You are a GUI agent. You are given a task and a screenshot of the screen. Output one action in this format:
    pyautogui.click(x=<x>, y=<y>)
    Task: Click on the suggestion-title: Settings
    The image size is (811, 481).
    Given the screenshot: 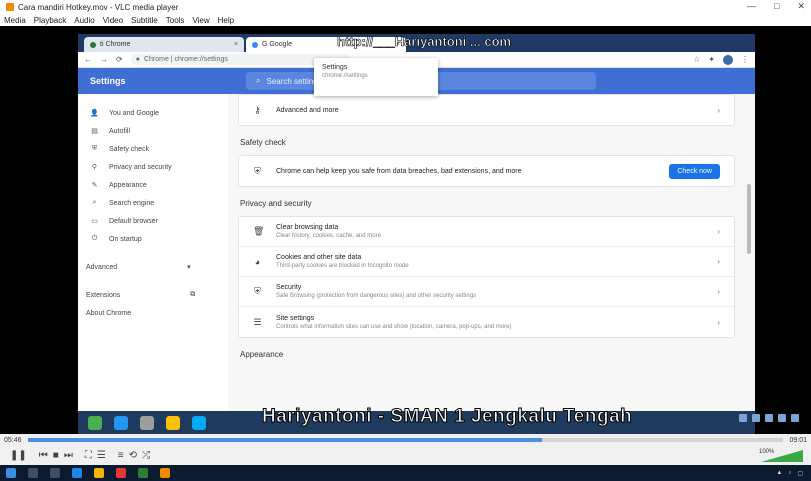 What is the action you would take?
    pyautogui.click(x=335, y=67)
    